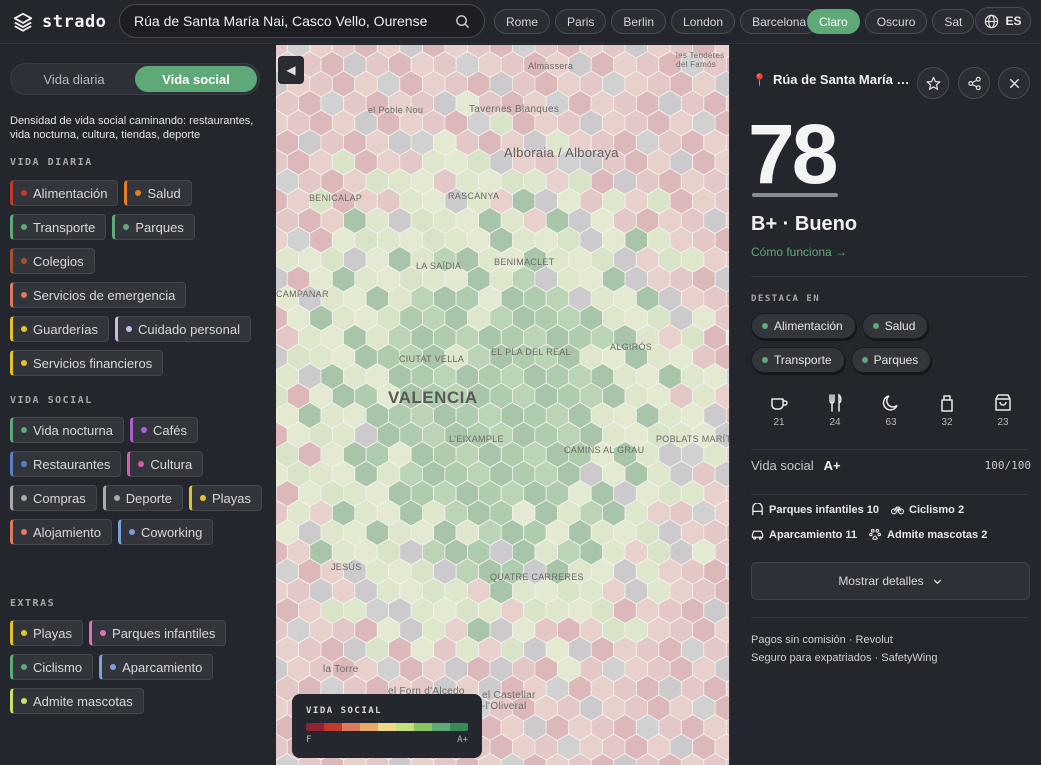 This screenshot has height=765, width=1041. What do you see at coordinates (98, 295) in the screenshot?
I see `layer-toggle: Servicios de emergencia` at bounding box center [98, 295].